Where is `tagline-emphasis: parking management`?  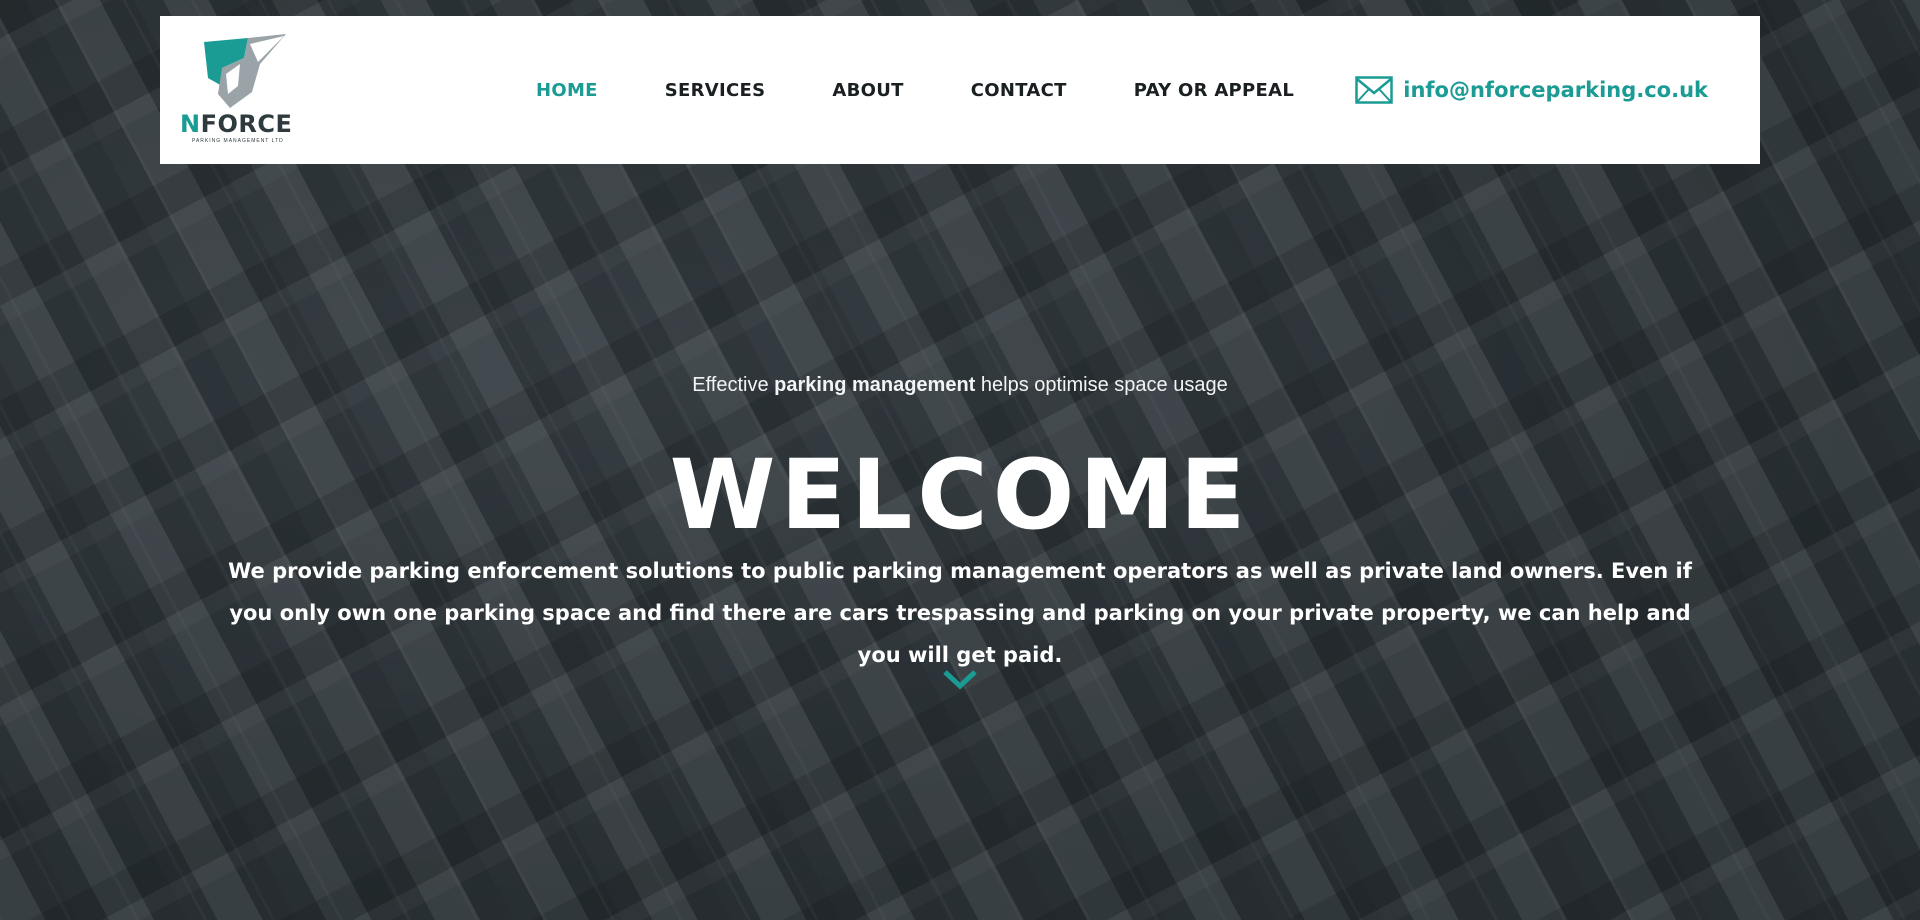 tagline-emphasis: parking management is located at coordinates (875, 385).